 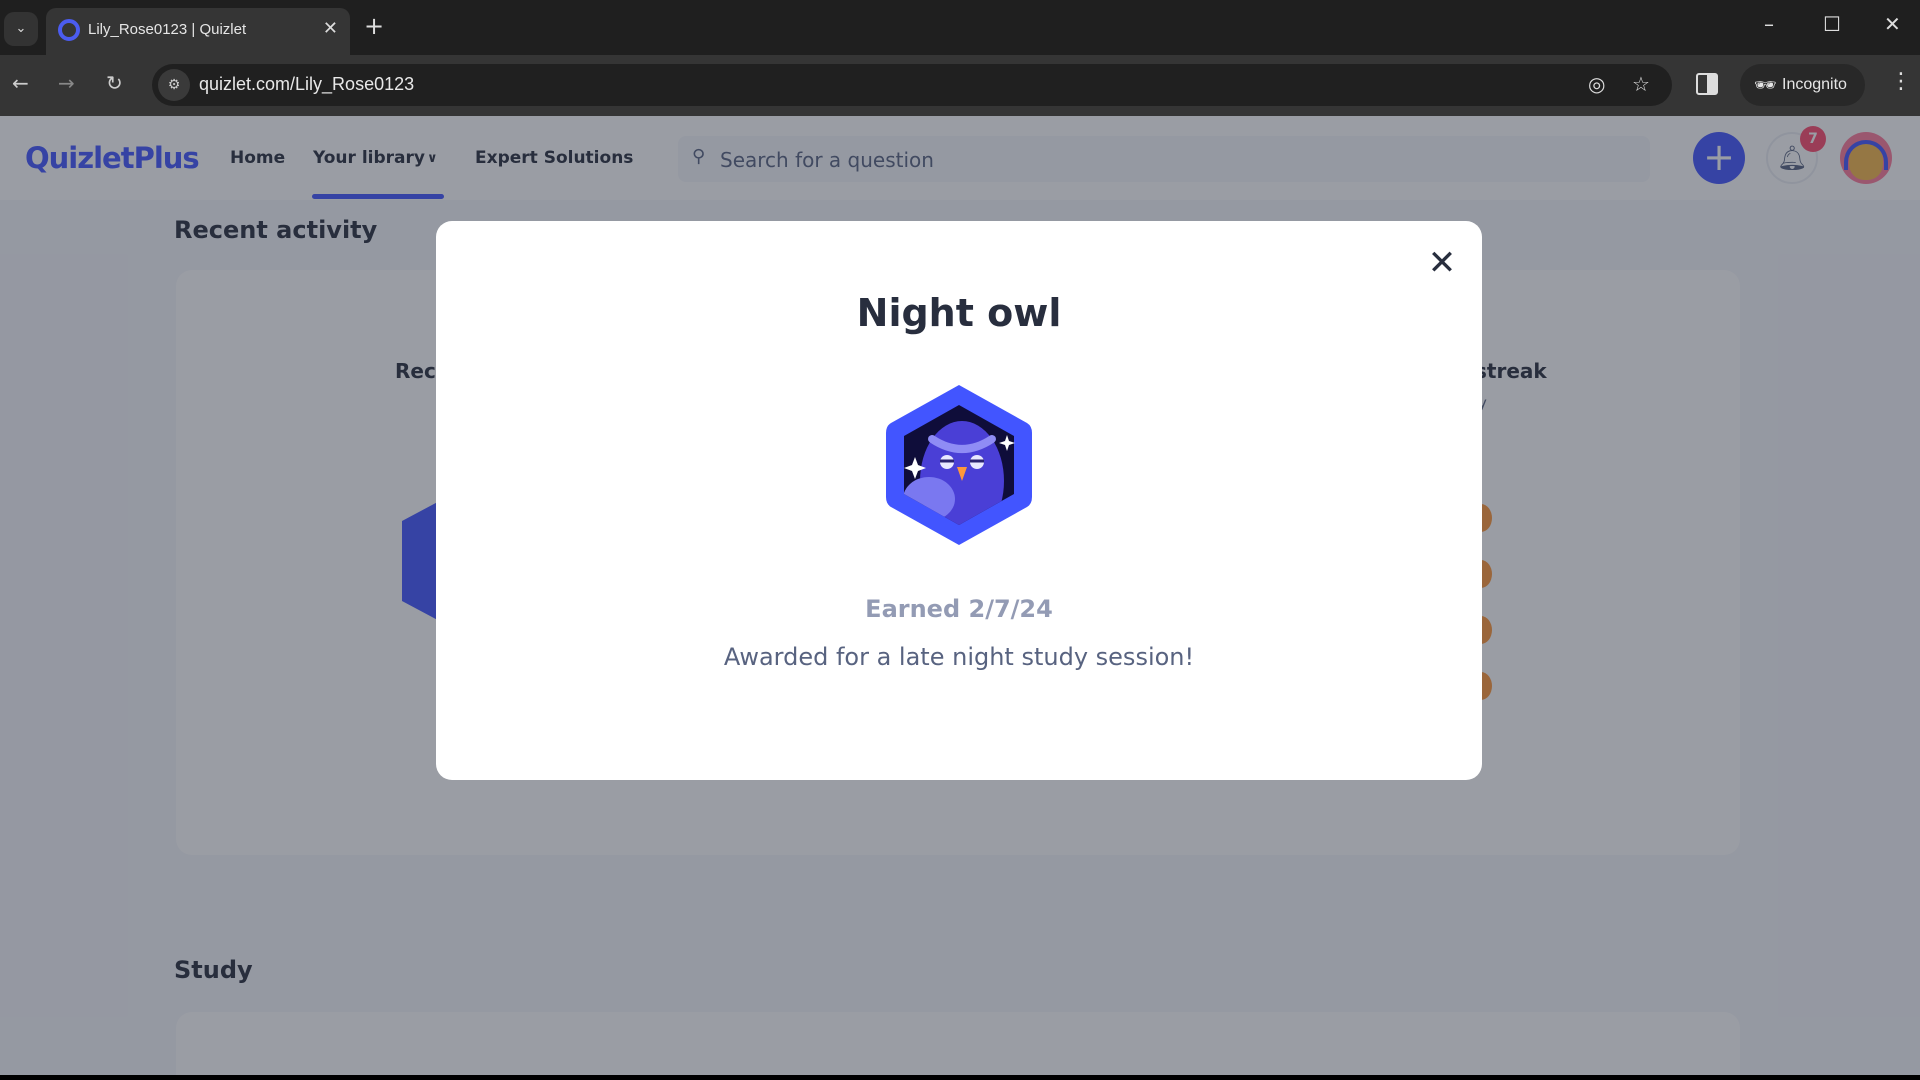 What do you see at coordinates (959, 313) in the screenshot?
I see `modal-title: Night owl` at bounding box center [959, 313].